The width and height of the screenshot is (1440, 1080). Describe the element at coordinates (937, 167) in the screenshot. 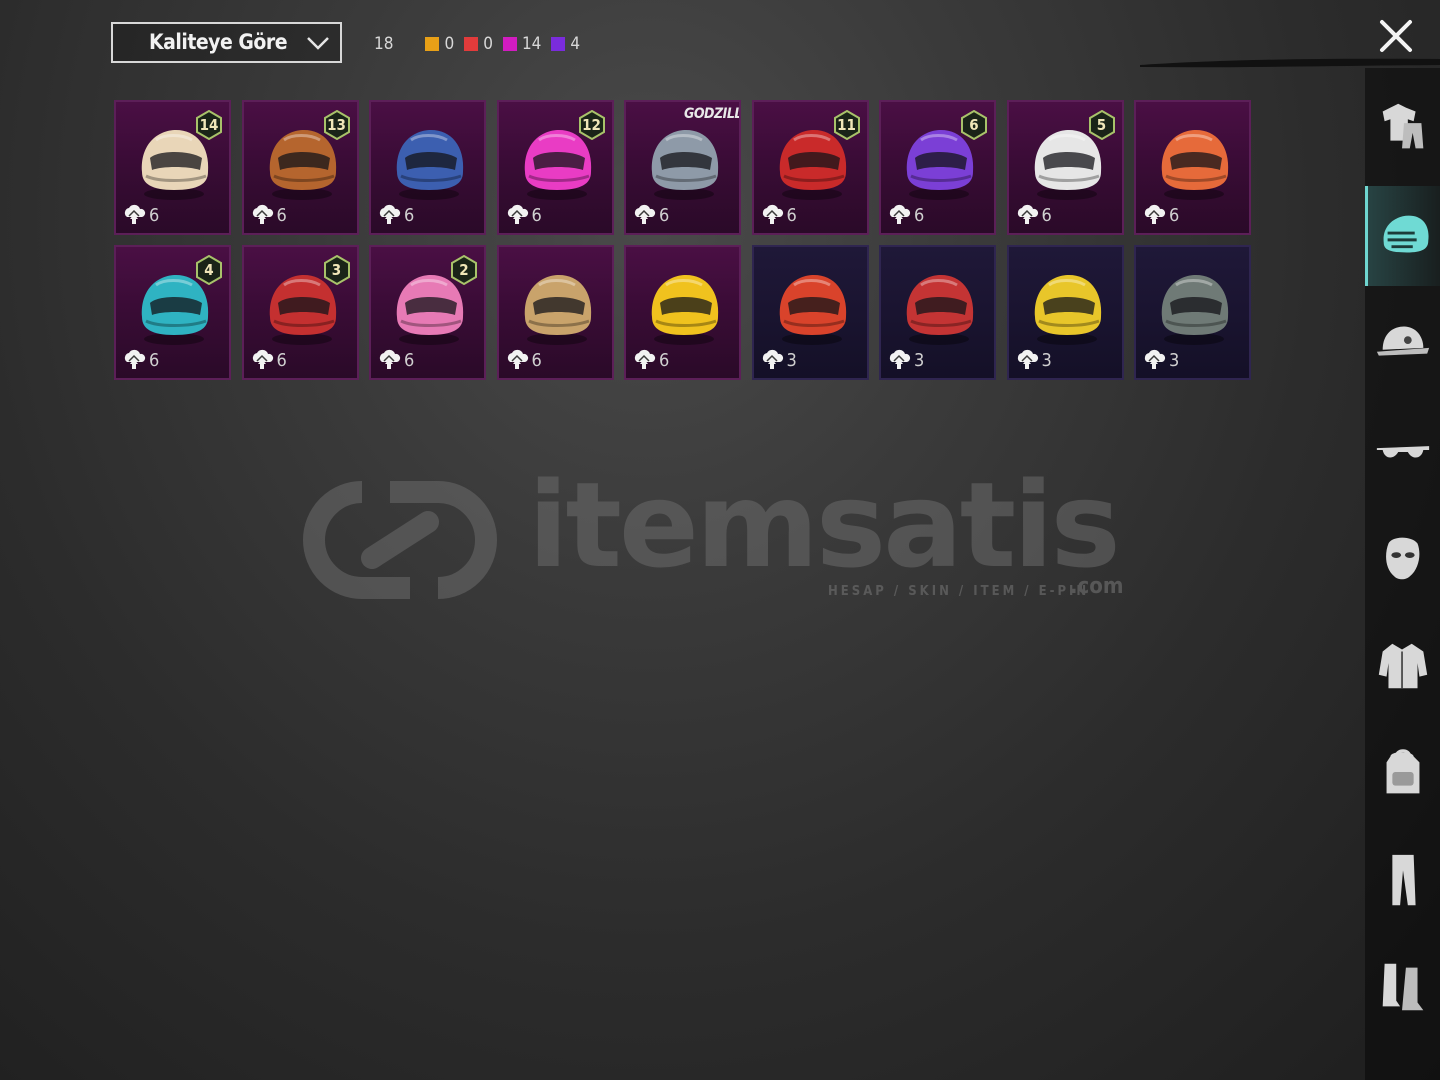

I see `item-card: 66` at that location.